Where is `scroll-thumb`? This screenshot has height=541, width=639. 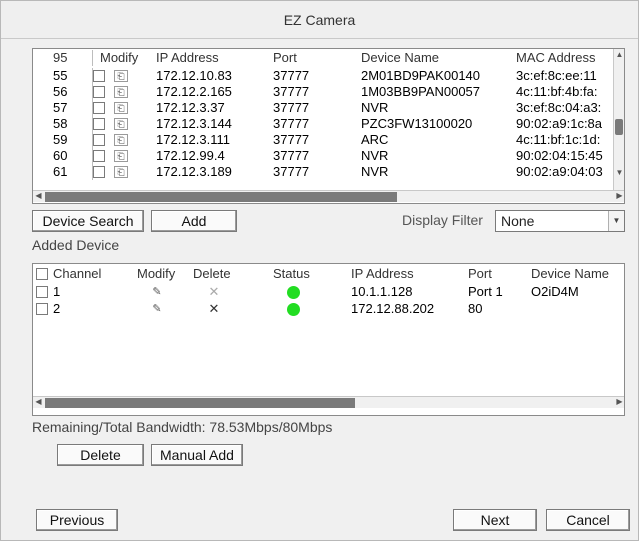 scroll-thumb is located at coordinates (619, 127).